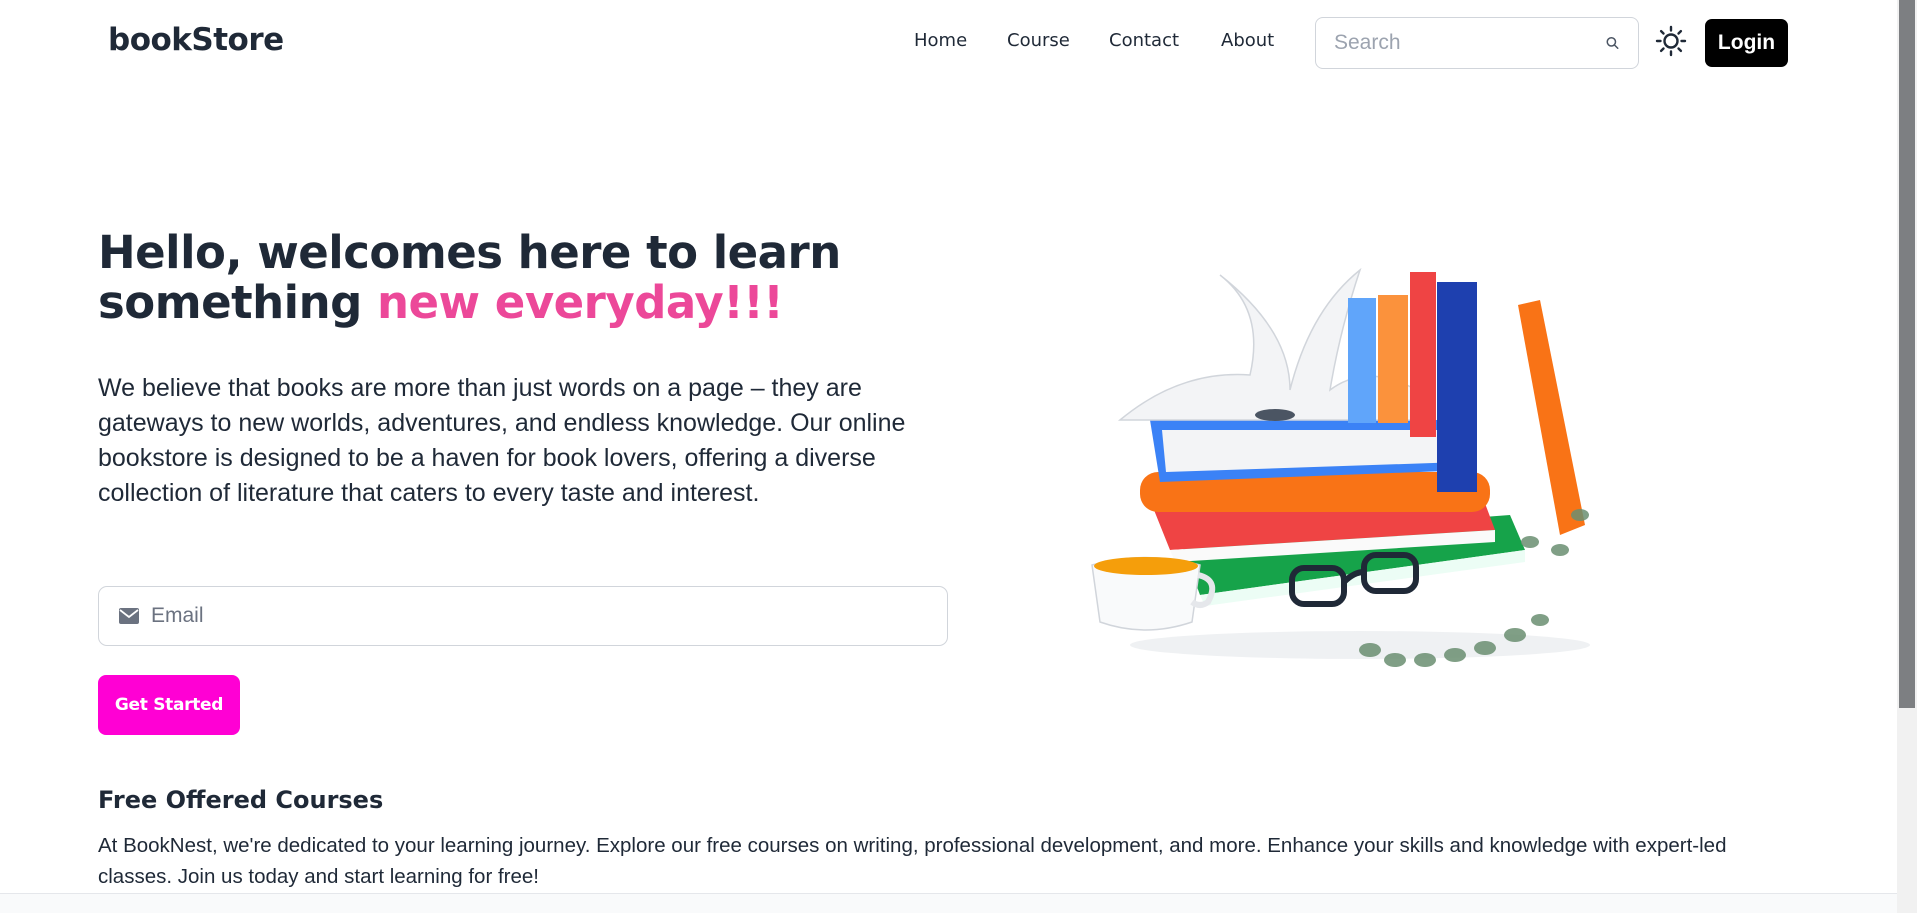 The image size is (1917, 913). I want to click on courses-title: Free Offered Courses, so click(241, 800).